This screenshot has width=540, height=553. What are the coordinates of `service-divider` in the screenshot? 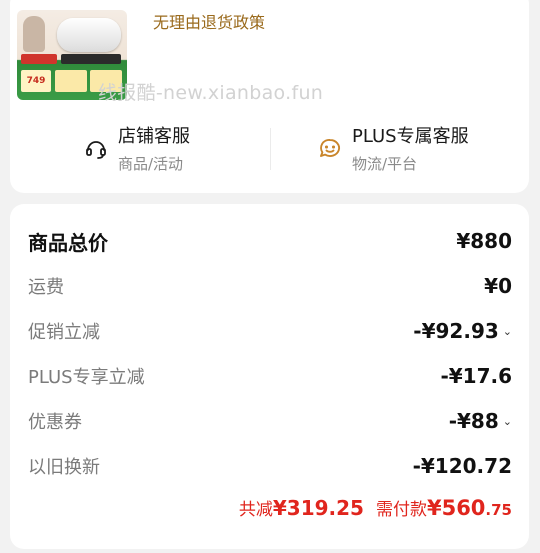 It's located at (270, 149).